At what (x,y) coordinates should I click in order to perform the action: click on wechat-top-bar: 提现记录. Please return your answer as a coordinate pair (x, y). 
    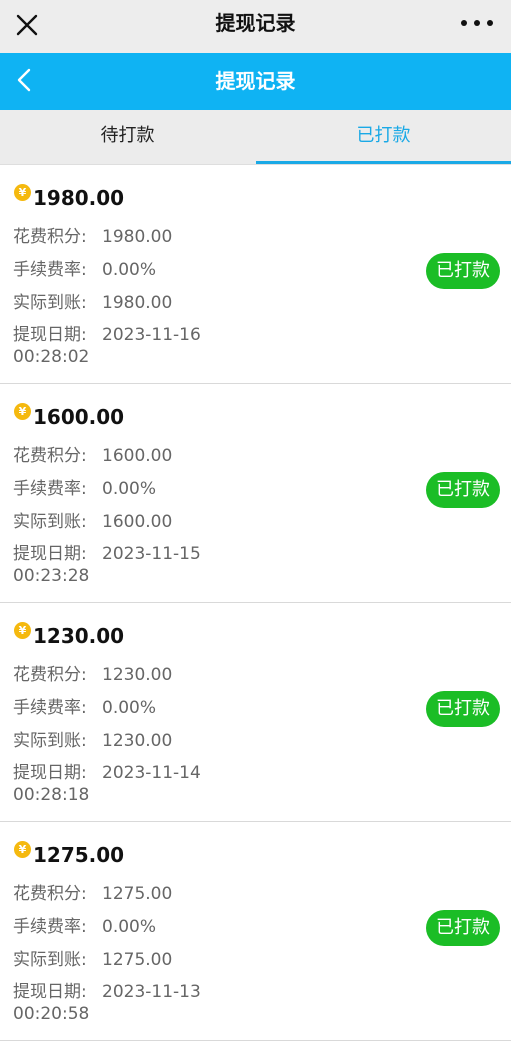
    Looking at the image, I should click on (255, 26).